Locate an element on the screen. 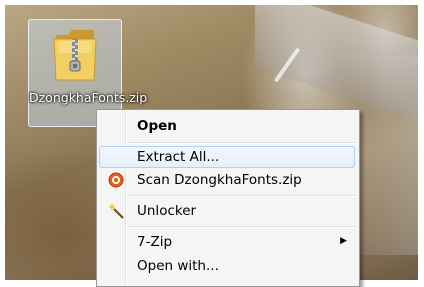 The width and height of the screenshot is (424, 287). menu-item-label: Scan DzongkhaFonts.zip is located at coordinates (219, 180).